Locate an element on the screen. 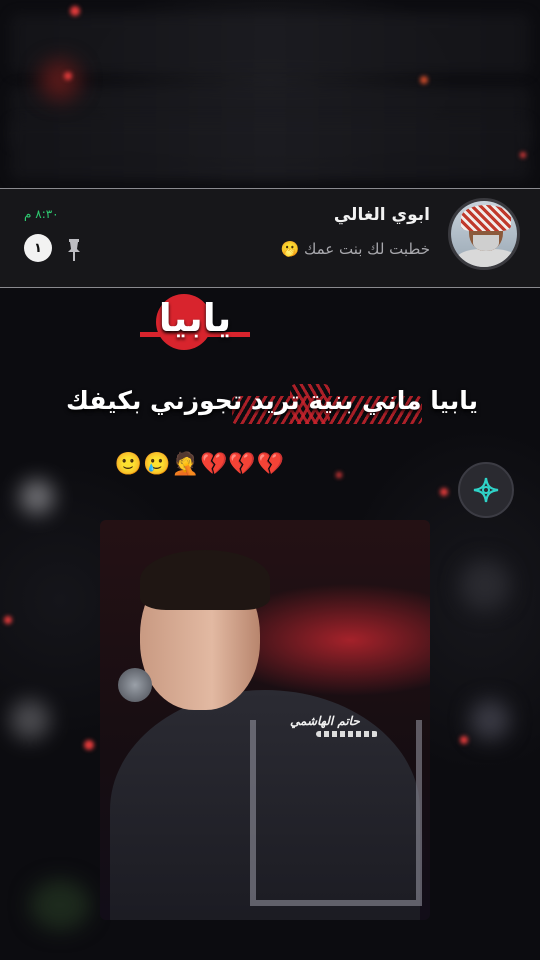  message-preview: خطبت لك بنت عمك 🫢 is located at coordinates (355, 249).